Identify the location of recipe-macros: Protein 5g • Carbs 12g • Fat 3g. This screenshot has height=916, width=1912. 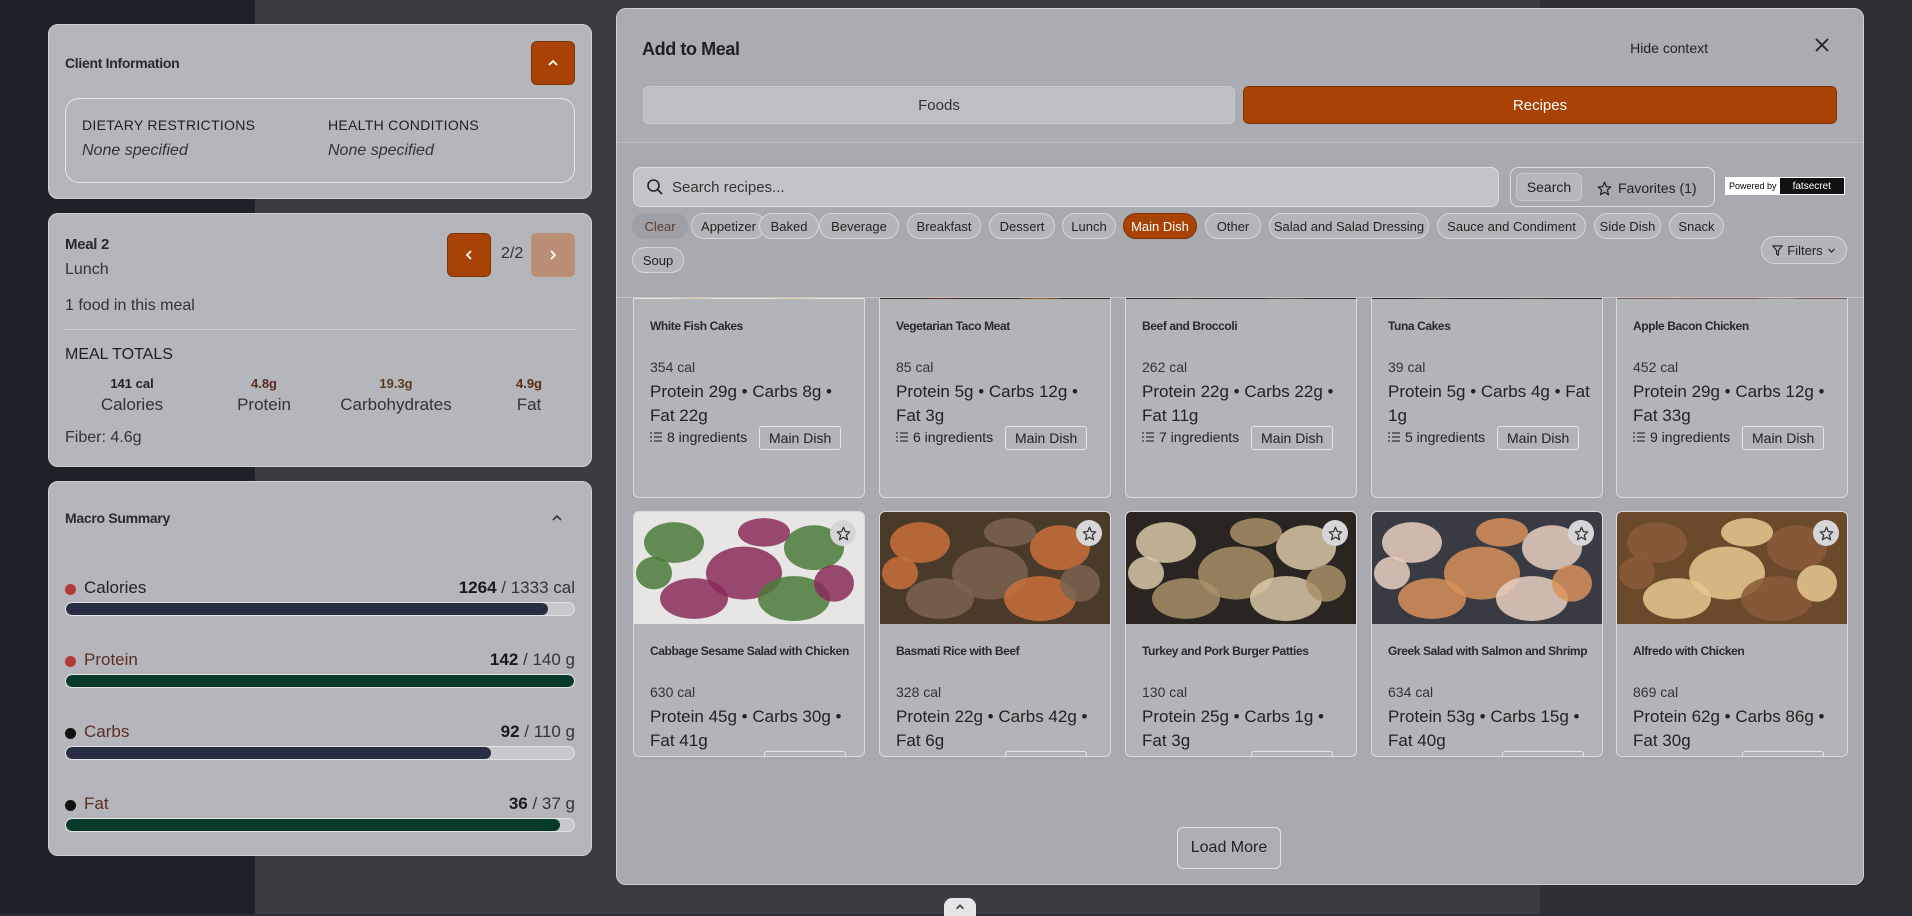
(999, 404).